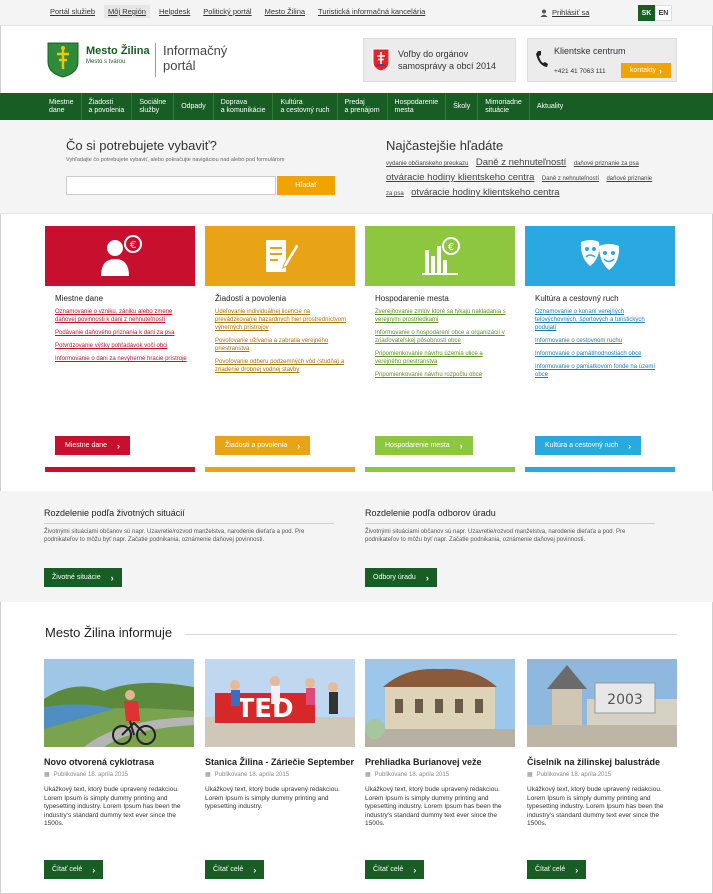 Image resolution: width=713 pixels, height=894 pixels. I want to click on nav-label-l1: Miestne, so click(61, 102).